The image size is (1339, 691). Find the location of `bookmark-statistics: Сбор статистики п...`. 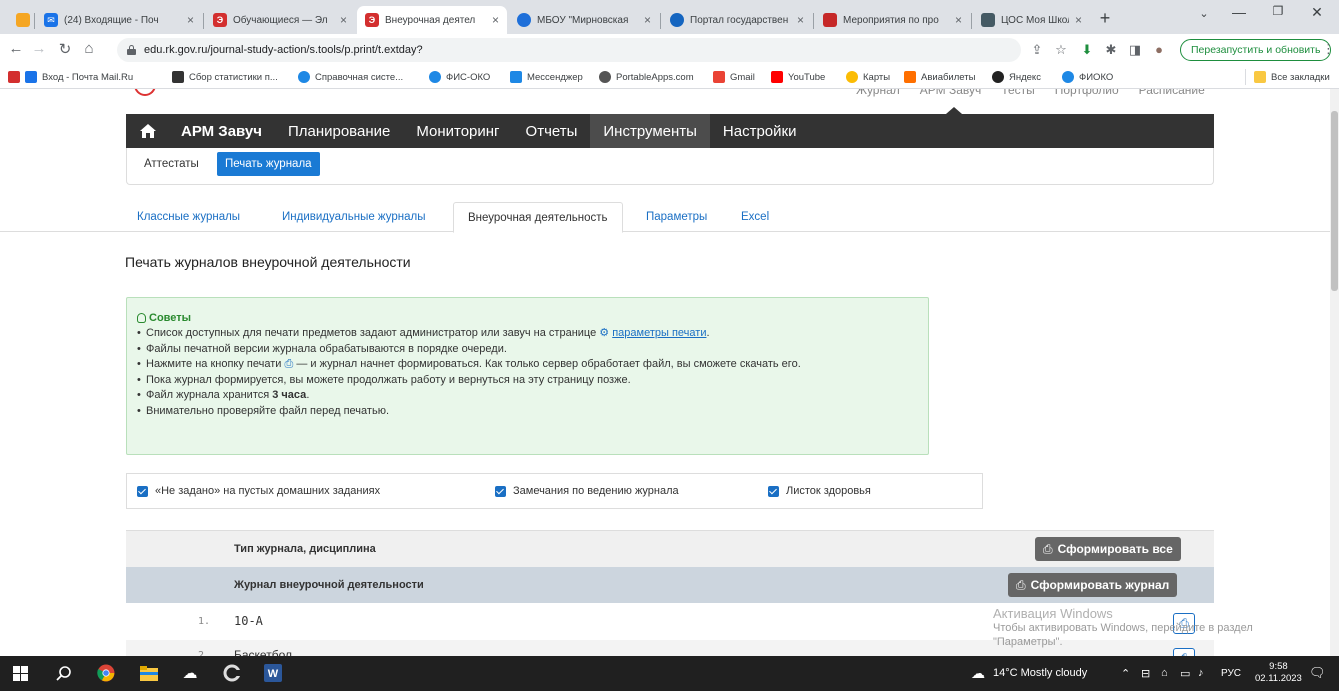

bookmark-statistics: Сбор статистики п... is located at coordinates (225, 77).